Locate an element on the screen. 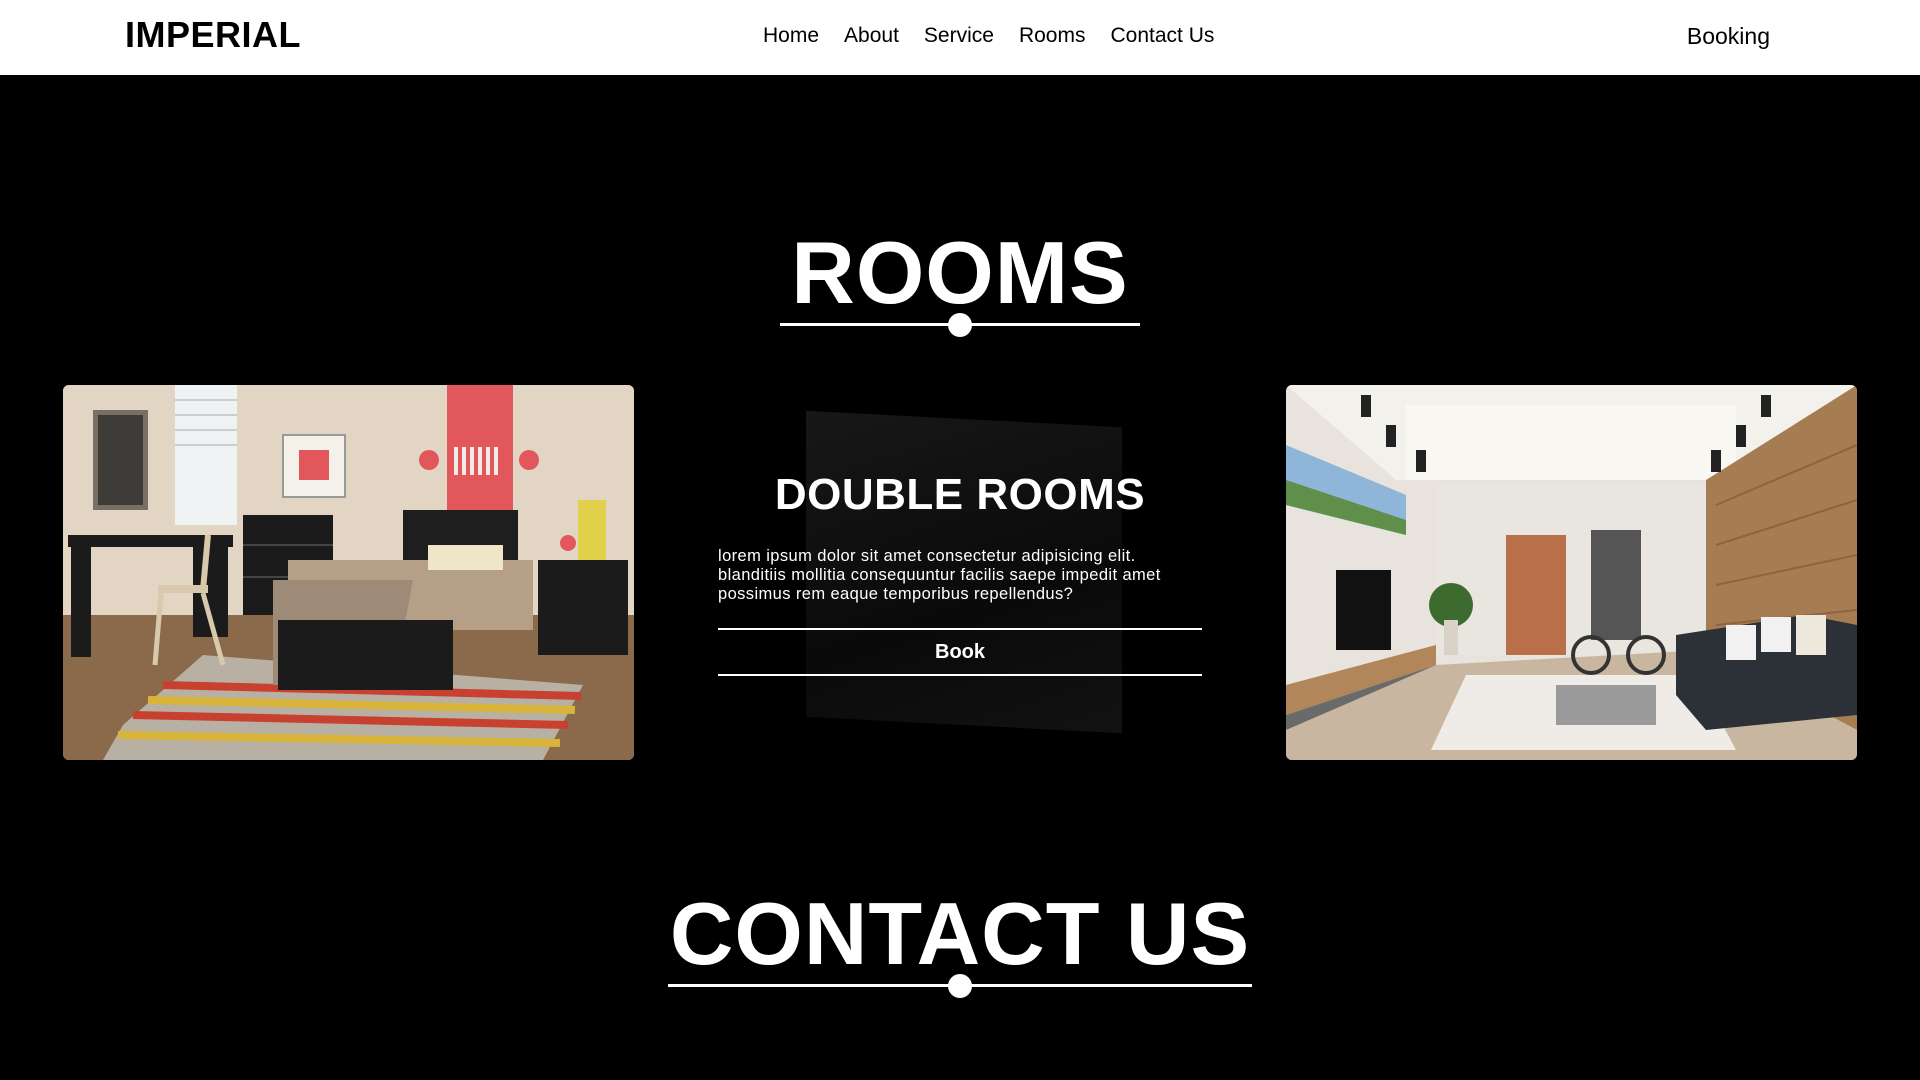 The width and height of the screenshot is (1920, 1080). nav-service-link: Service is located at coordinates (959, 36).